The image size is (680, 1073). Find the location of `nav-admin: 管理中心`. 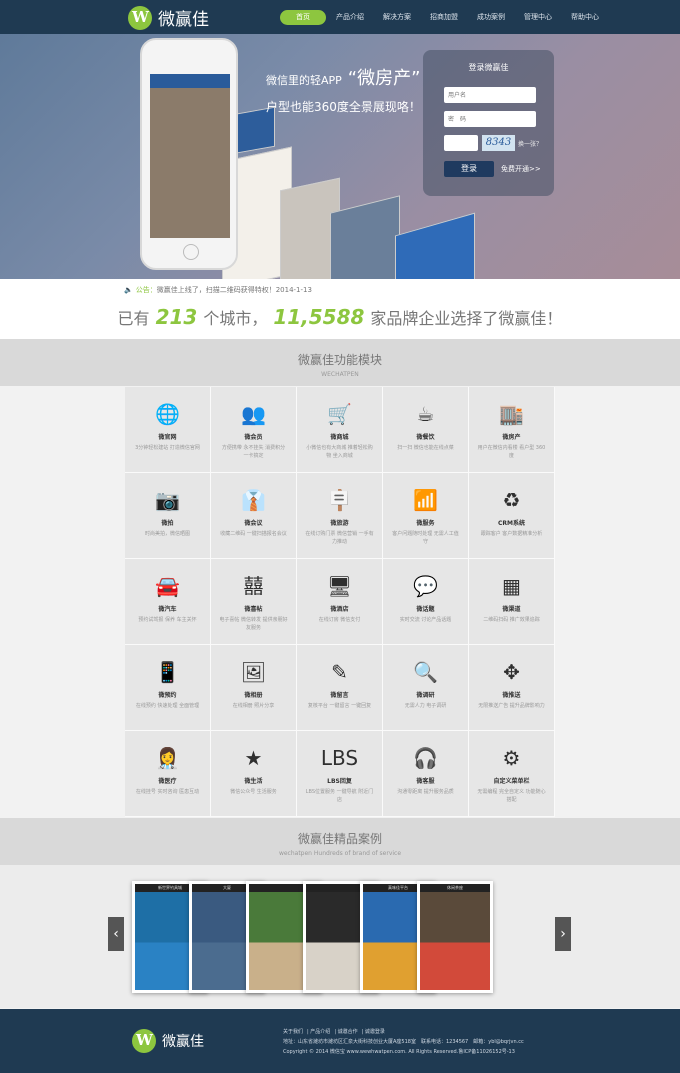

nav-admin: 管理中心 is located at coordinates (538, 17).